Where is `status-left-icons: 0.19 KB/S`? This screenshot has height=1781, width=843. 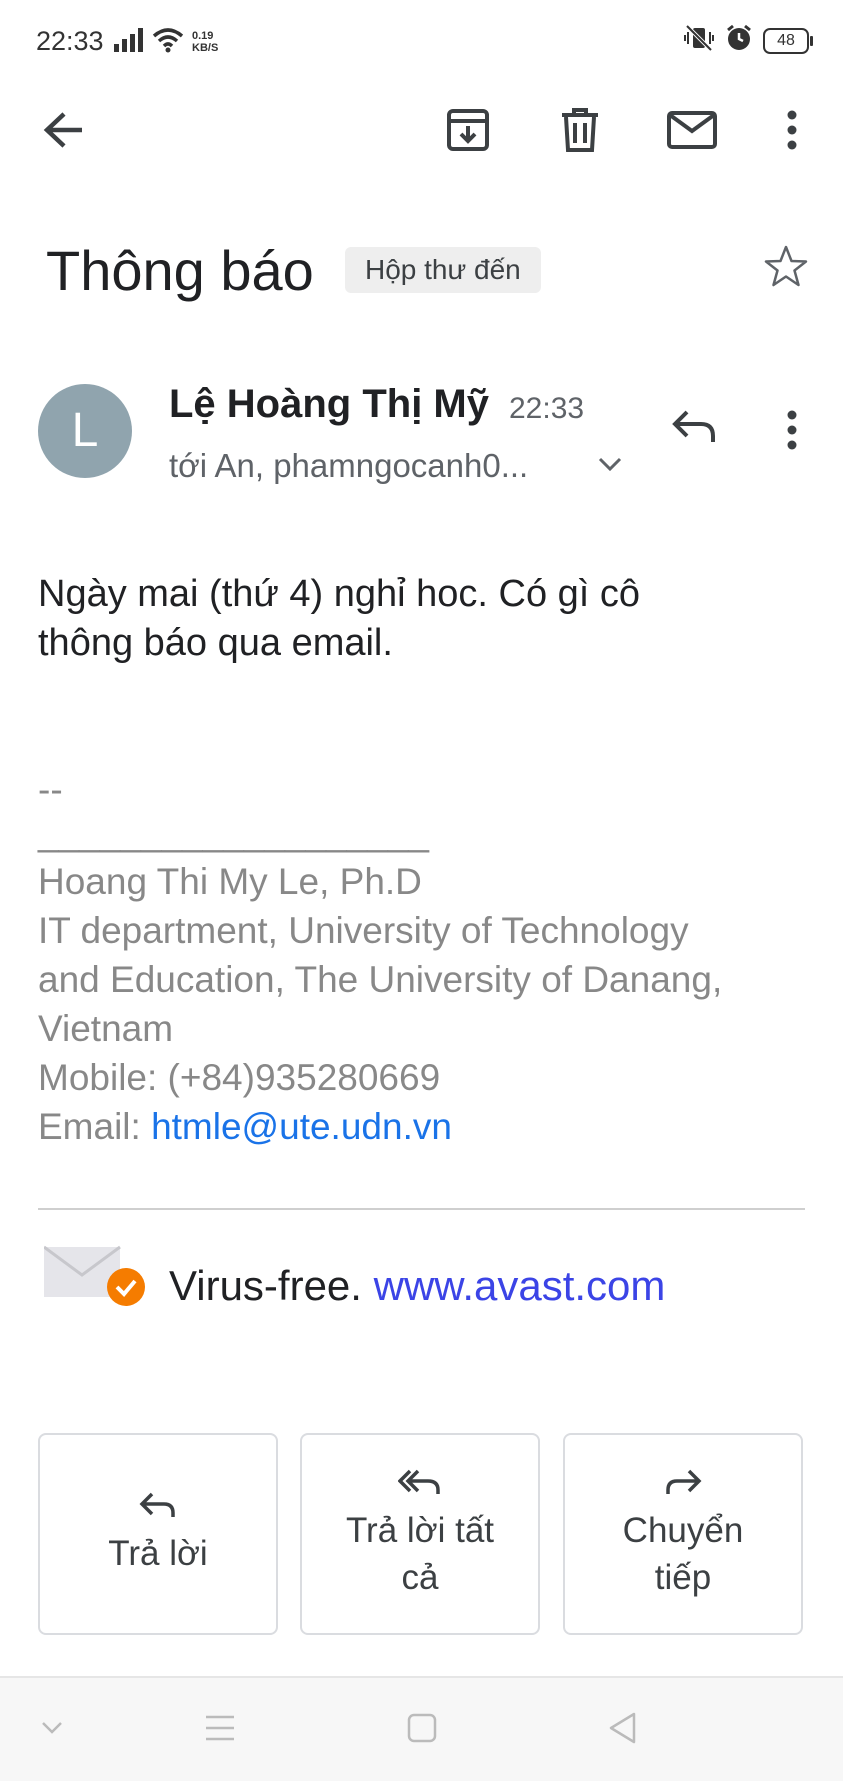
status-left-icons: 0.19 KB/S is located at coordinates (166, 42).